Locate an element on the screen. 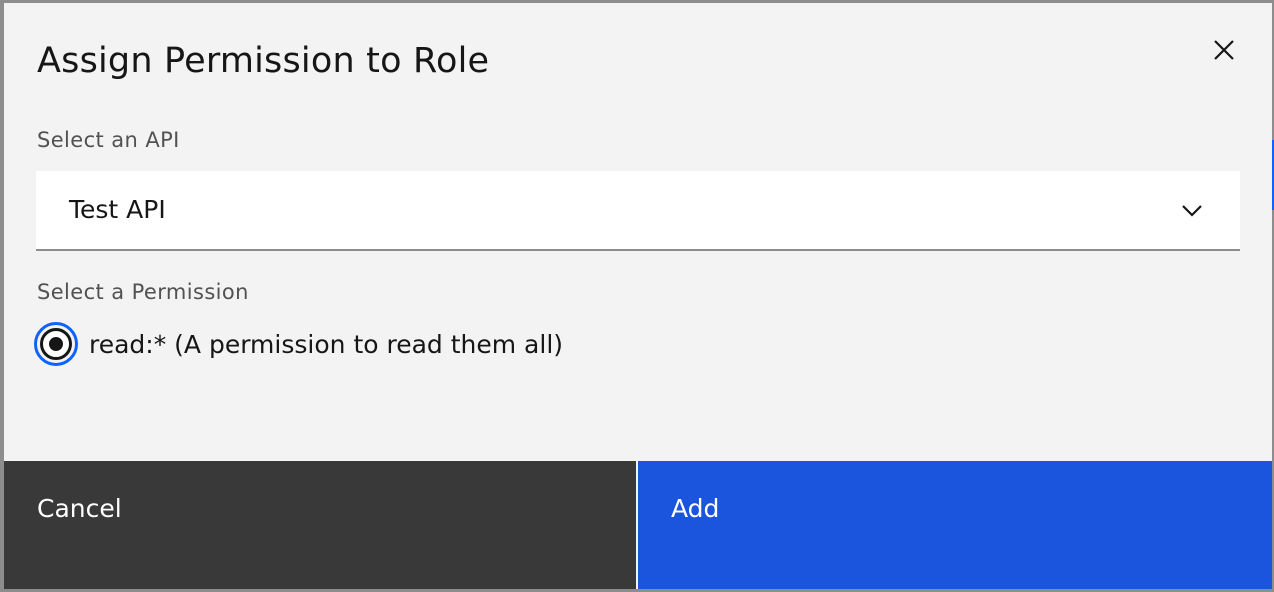 The height and width of the screenshot is (592, 1274). radio-focus-ring is located at coordinates (56, 344).